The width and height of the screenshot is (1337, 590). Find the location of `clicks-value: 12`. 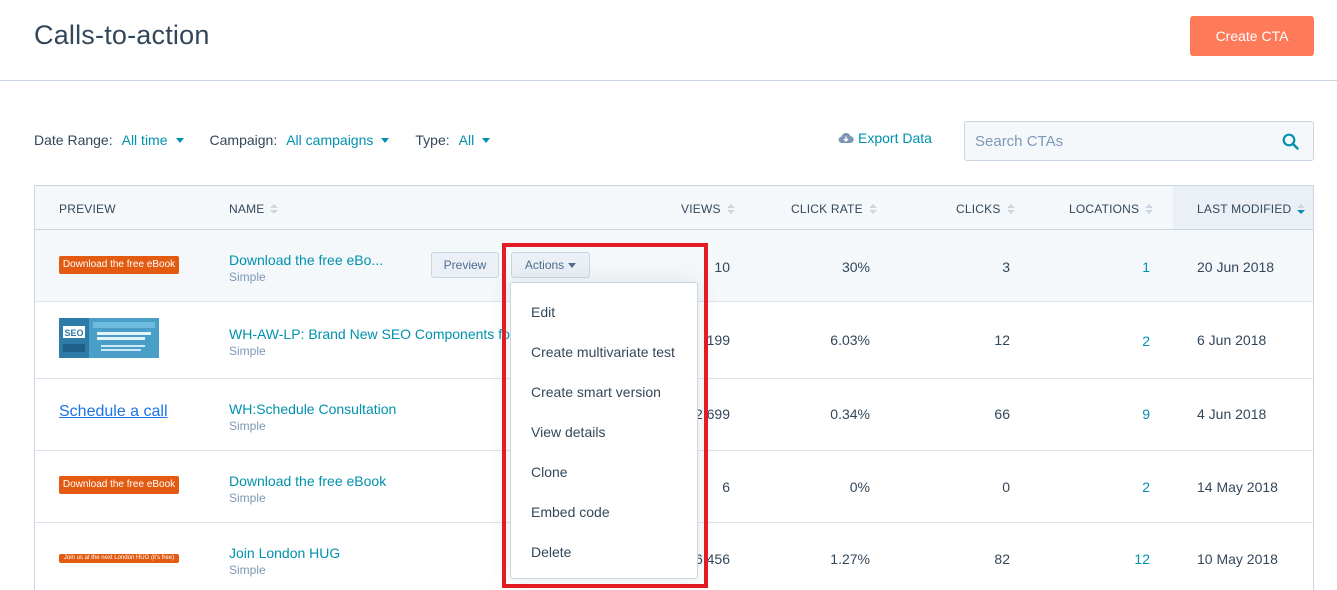

clicks-value: 12 is located at coordinates (1002, 340).